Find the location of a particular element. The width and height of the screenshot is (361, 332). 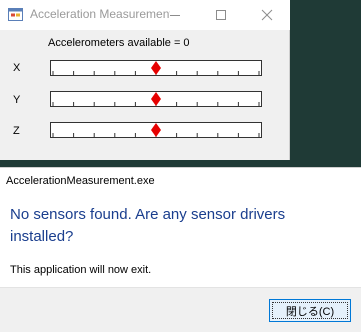

message-body: This application will now exit. is located at coordinates (81, 270).